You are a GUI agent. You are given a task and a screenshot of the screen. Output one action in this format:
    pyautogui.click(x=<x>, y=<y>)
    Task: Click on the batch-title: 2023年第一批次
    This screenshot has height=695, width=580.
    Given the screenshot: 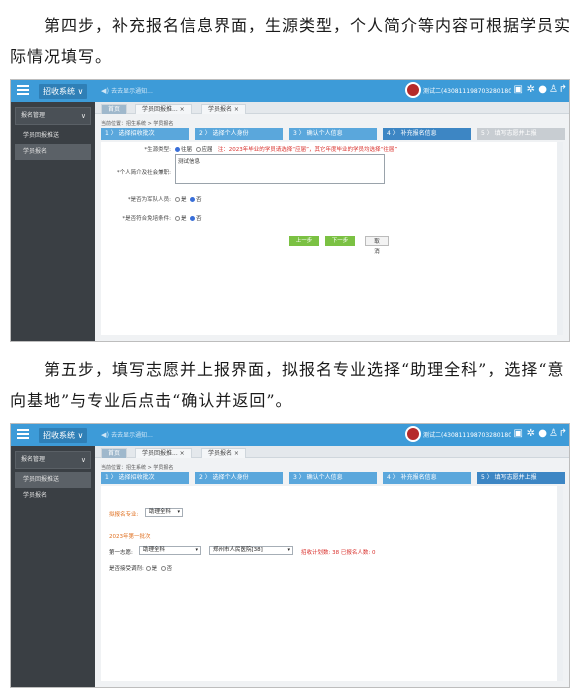 What is the action you would take?
    pyautogui.click(x=130, y=537)
    